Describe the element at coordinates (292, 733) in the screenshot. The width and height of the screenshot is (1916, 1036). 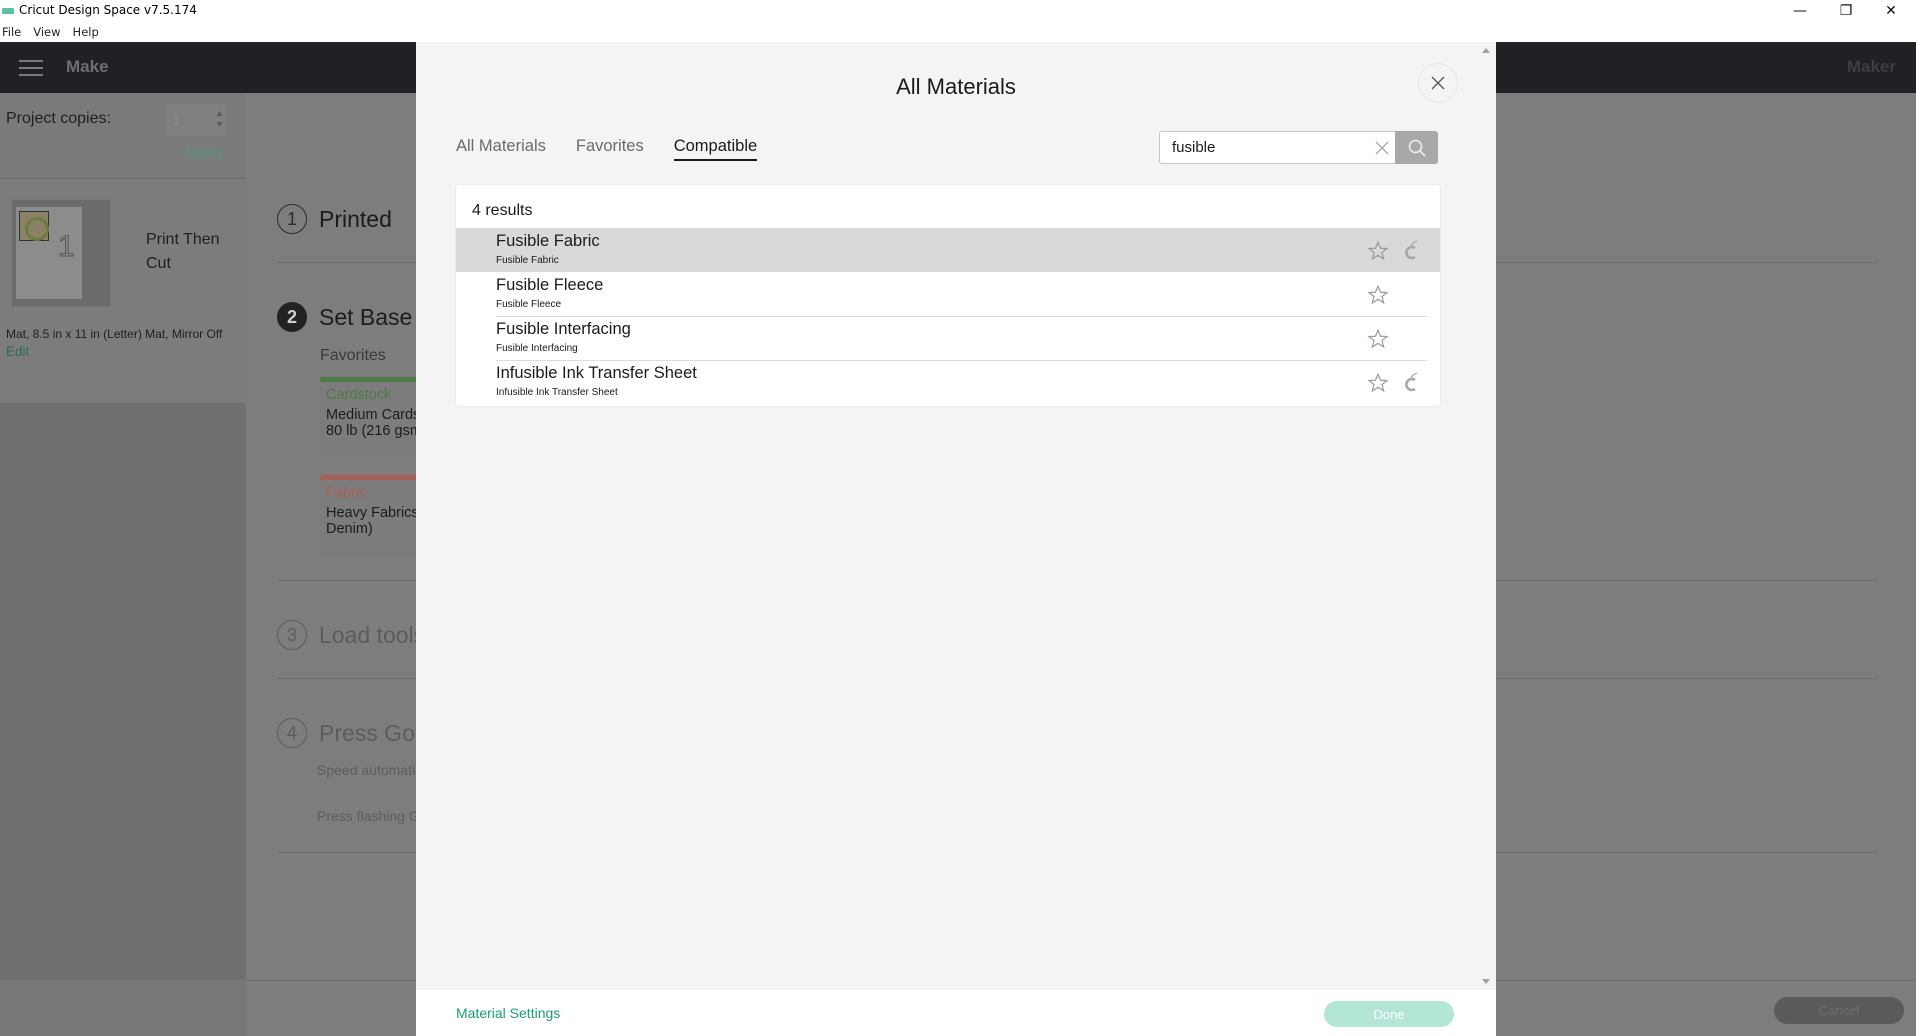
I see `step-number: 4` at that location.